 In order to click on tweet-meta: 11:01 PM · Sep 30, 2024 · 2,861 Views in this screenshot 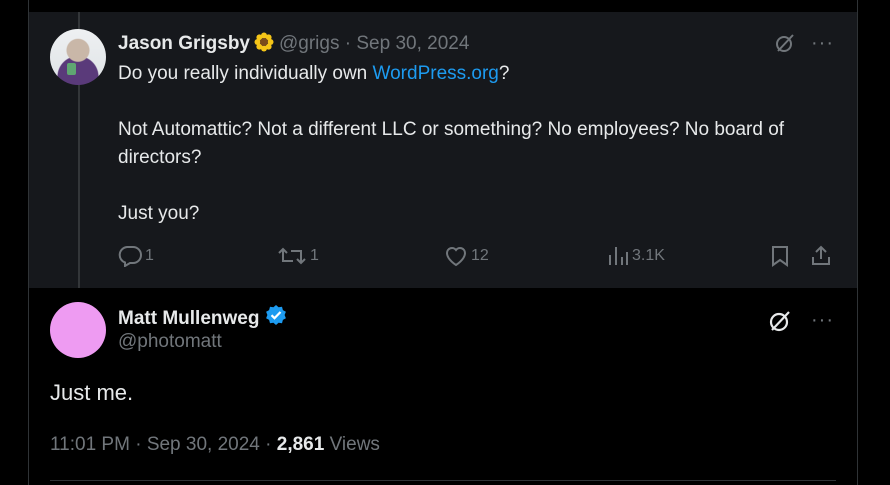, I will do `click(215, 445)`.